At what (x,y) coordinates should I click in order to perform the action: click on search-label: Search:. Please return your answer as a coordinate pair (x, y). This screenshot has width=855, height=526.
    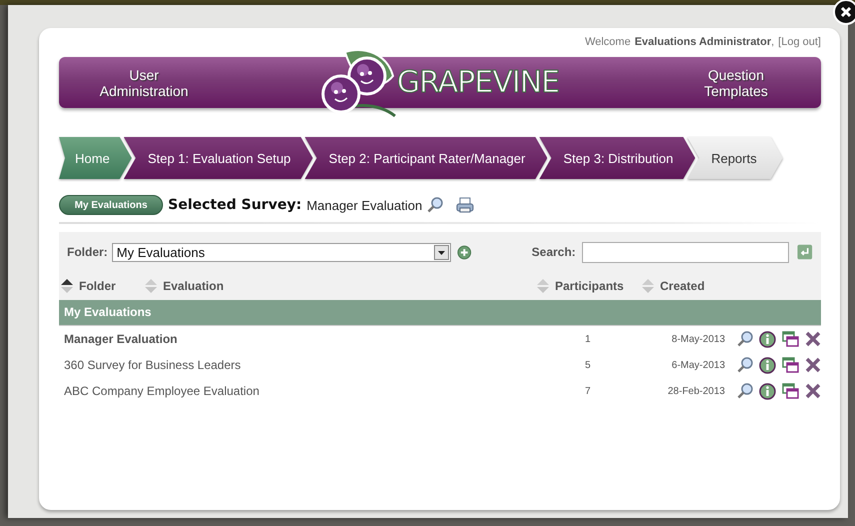
    Looking at the image, I should click on (554, 252).